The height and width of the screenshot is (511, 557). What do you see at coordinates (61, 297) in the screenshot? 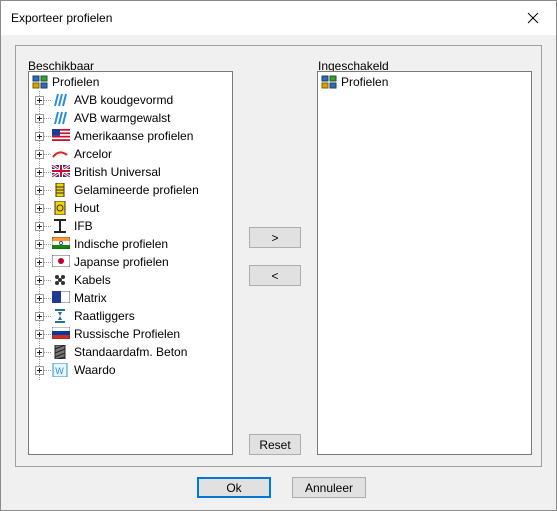
I see `matrix-icon` at bounding box center [61, 297].